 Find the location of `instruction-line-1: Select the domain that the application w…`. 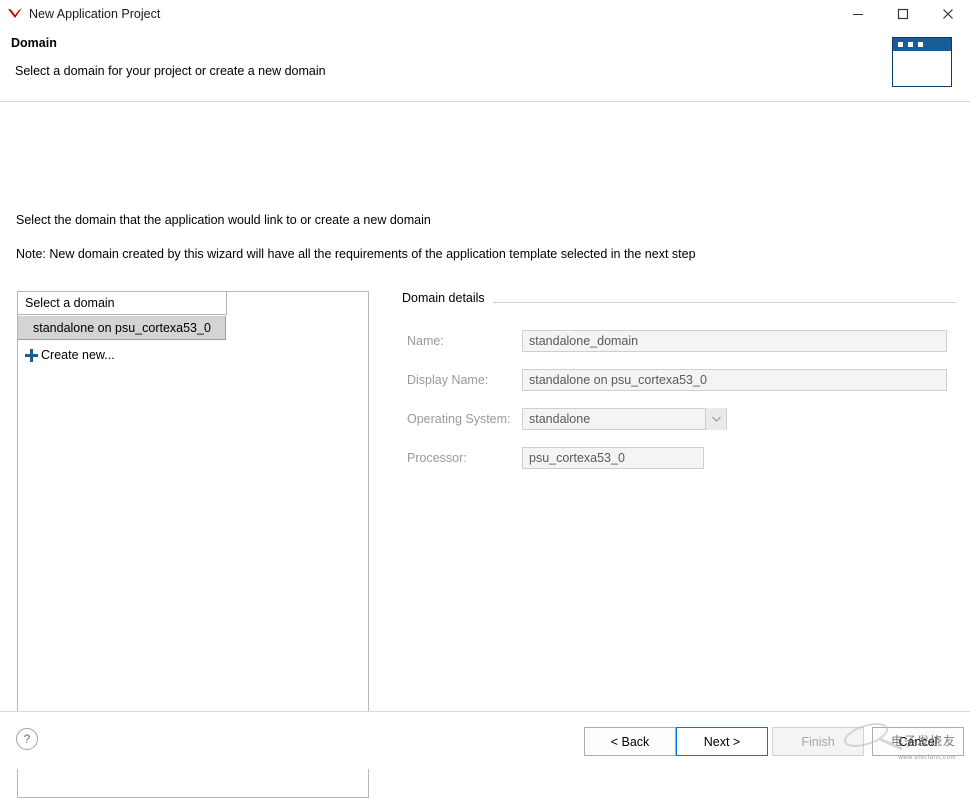

instruction-line-1: Select the domain that the application w… is located at coordinates (223, 220).